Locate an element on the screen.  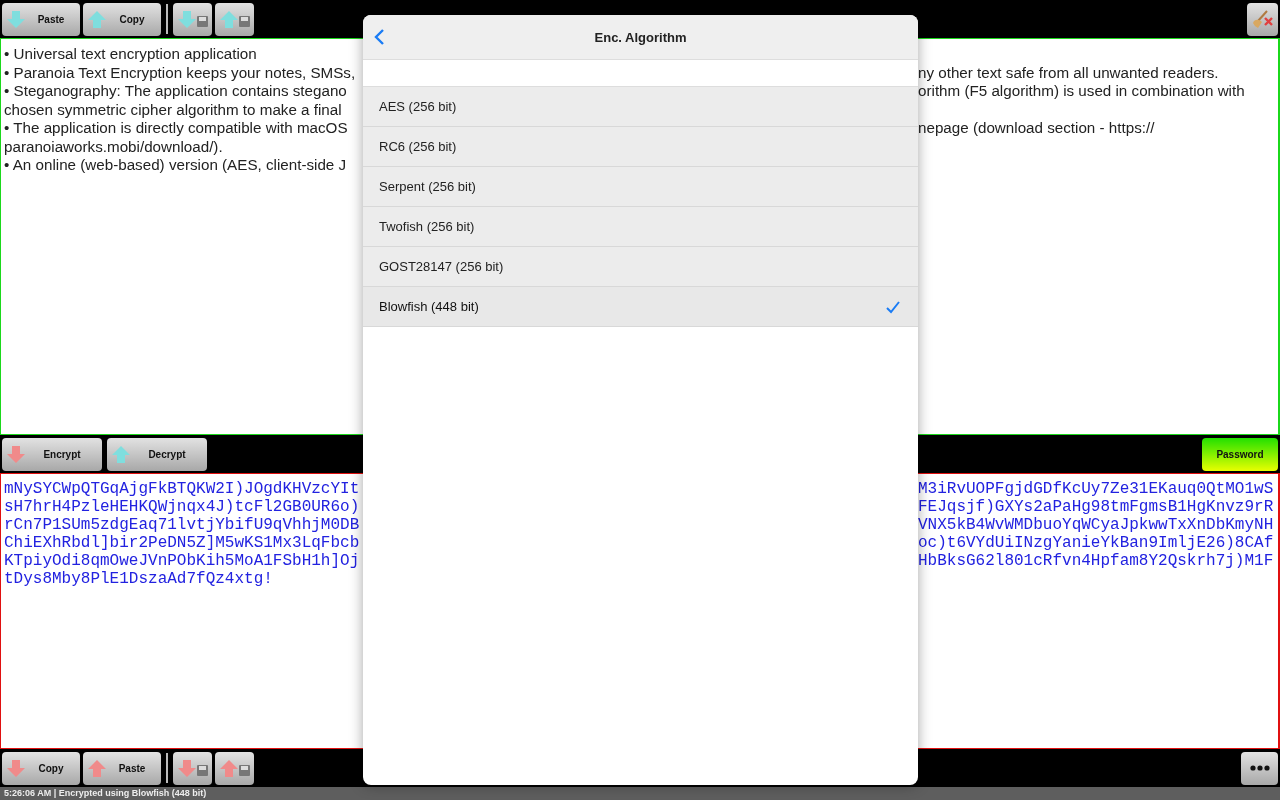
clear-button is located at coordinates (1262, 19).